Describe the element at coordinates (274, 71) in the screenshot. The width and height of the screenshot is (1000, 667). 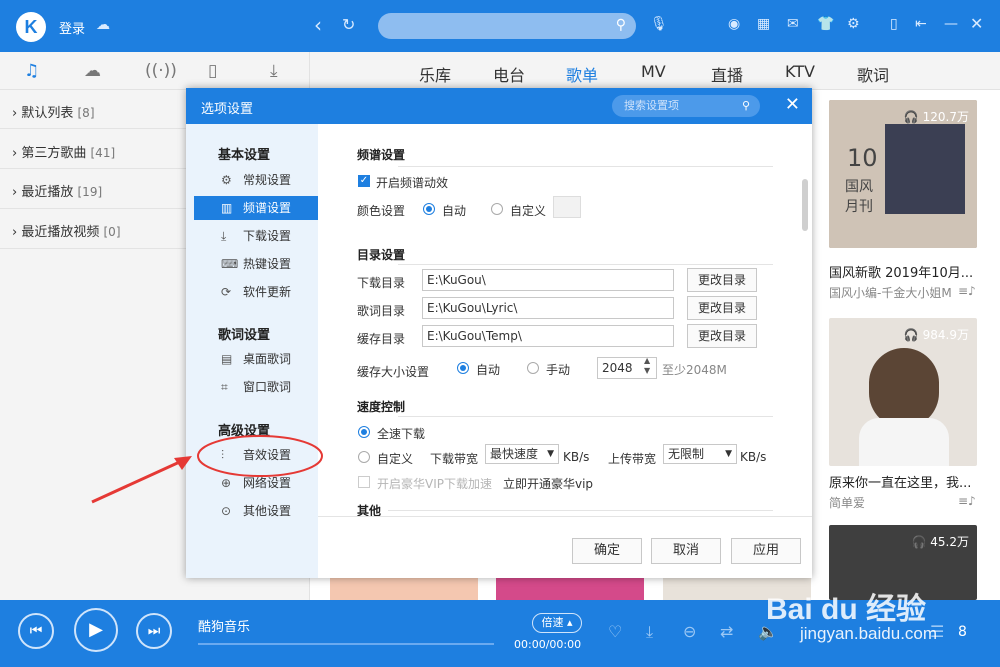
I see `download-tab-icon: ⤓` at that location.